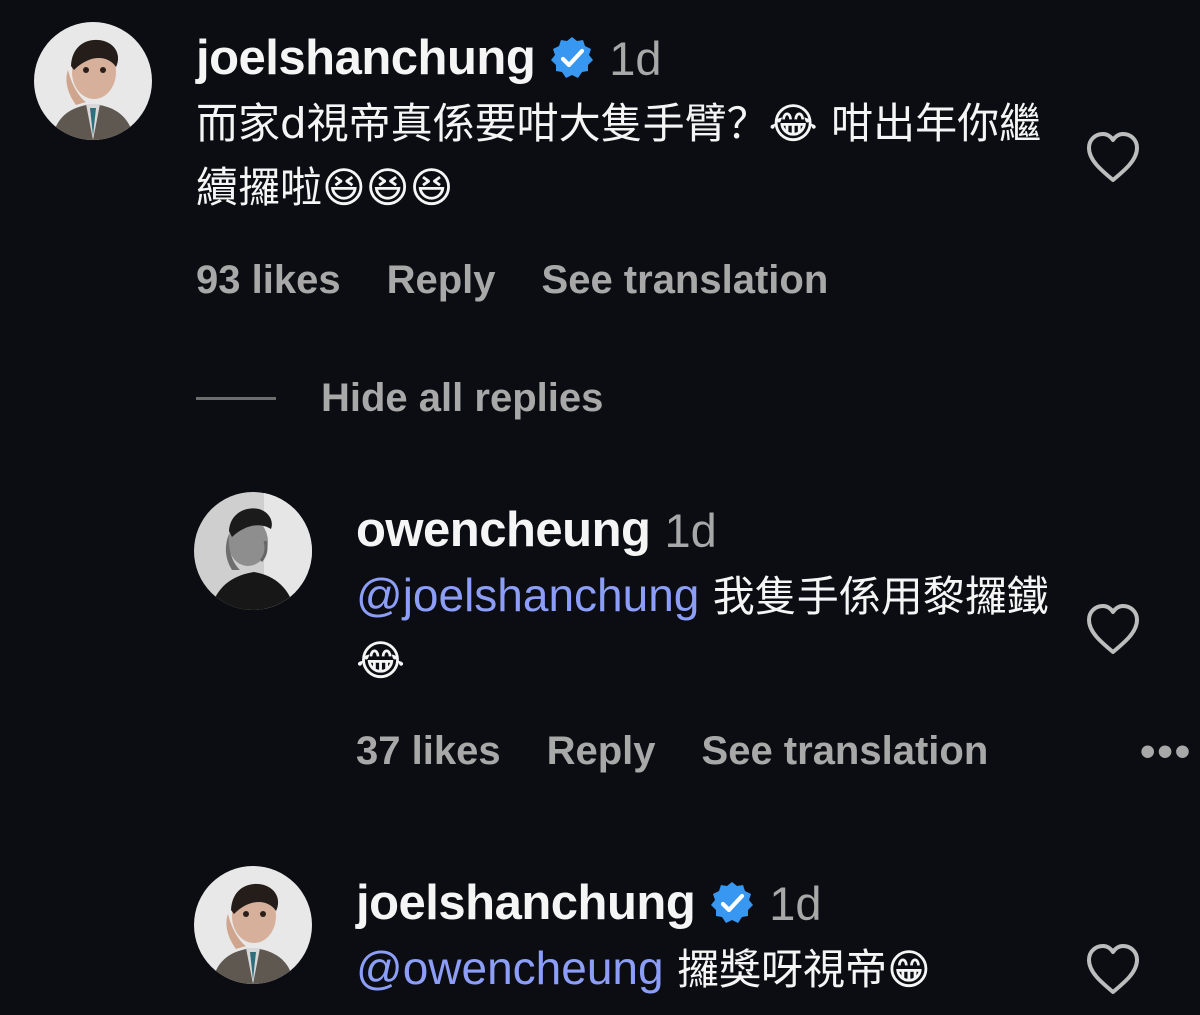 The width and height of the screenshot is (1200, 1015). What do you see at coordinates (706, 628) in the screenshot?
I see `comment-text: @joelshanchung 我隻手係用黎攞鐵😂` at bounding box center [706, 628].